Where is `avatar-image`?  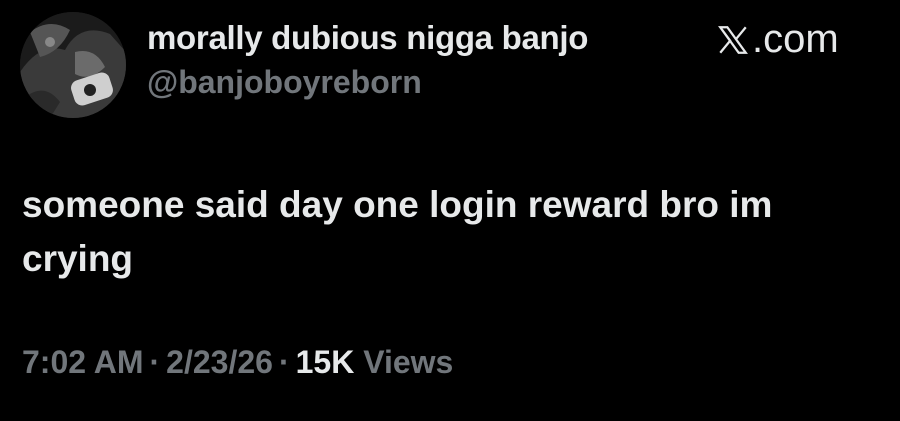 avatar-image is located at coordinates (73, 65).